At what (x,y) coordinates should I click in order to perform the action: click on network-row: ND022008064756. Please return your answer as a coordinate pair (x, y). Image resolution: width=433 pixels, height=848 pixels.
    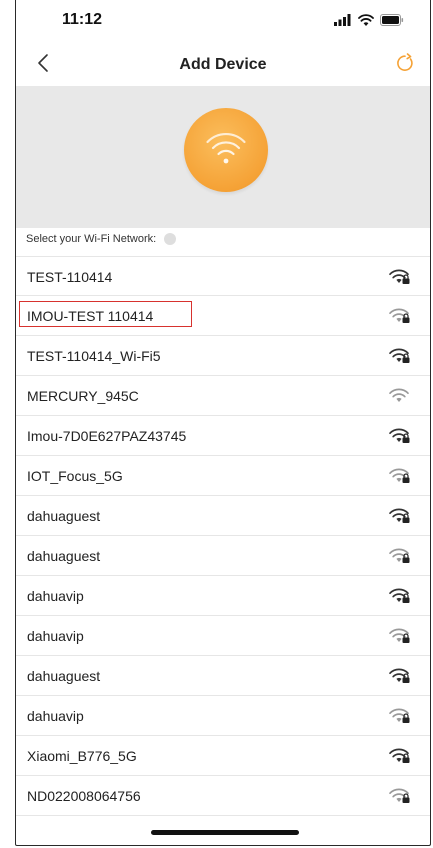
    Looking at the image, I should click on (223, 796).